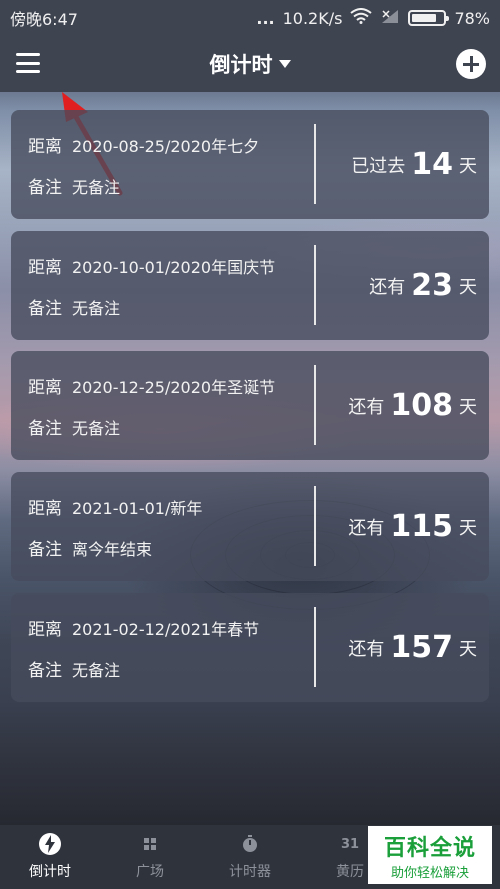  I want to click on countdown-card: 距离 2020-08-25/2020年七夕备注 无备注 已过去 14 天, so click(250, 164).